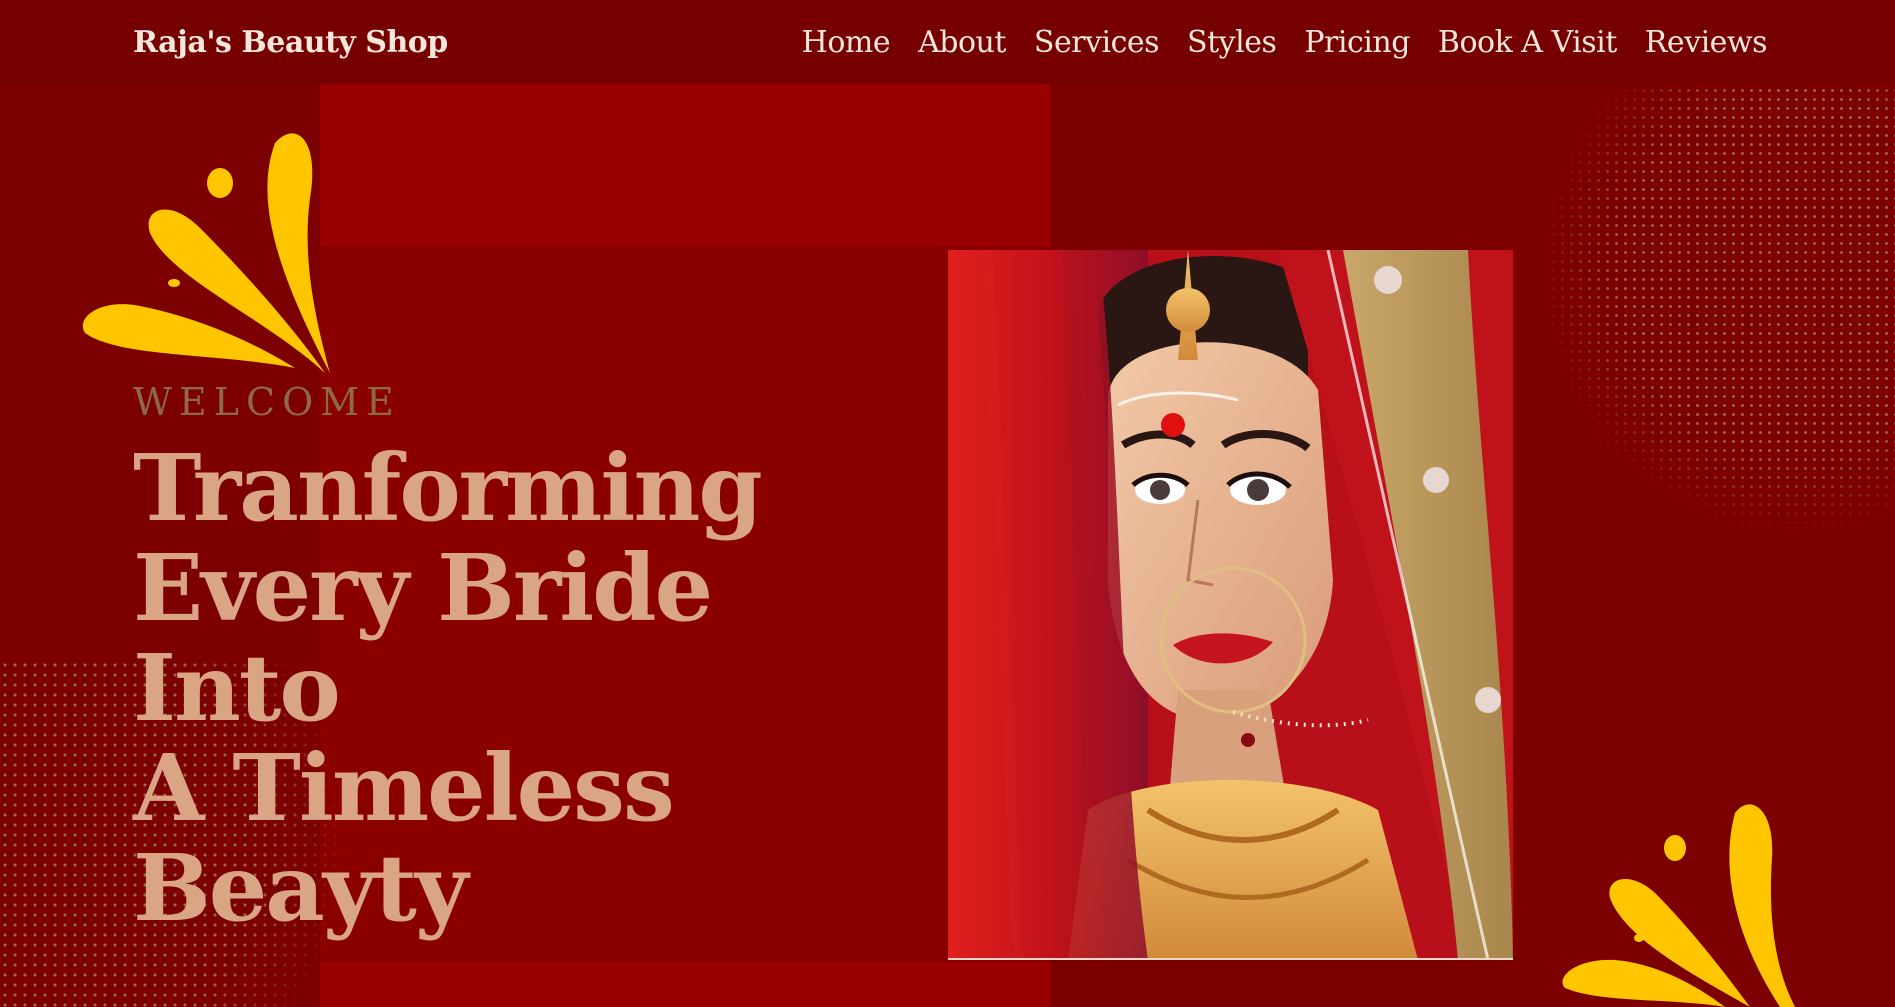 Image resolution: width=1895 pixels, height=1007 pixels. Describe the element at coordinates (685, 165) in the screenshot. I see `accent-block-top` at that location.